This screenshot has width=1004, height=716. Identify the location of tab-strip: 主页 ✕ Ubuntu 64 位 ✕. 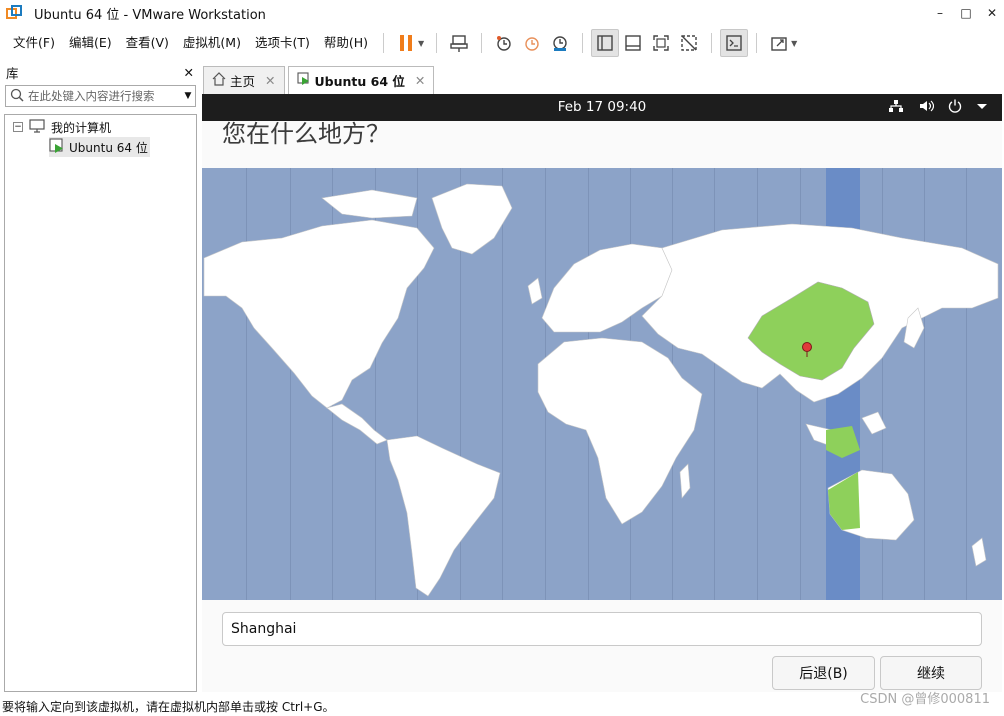
(320, 80).